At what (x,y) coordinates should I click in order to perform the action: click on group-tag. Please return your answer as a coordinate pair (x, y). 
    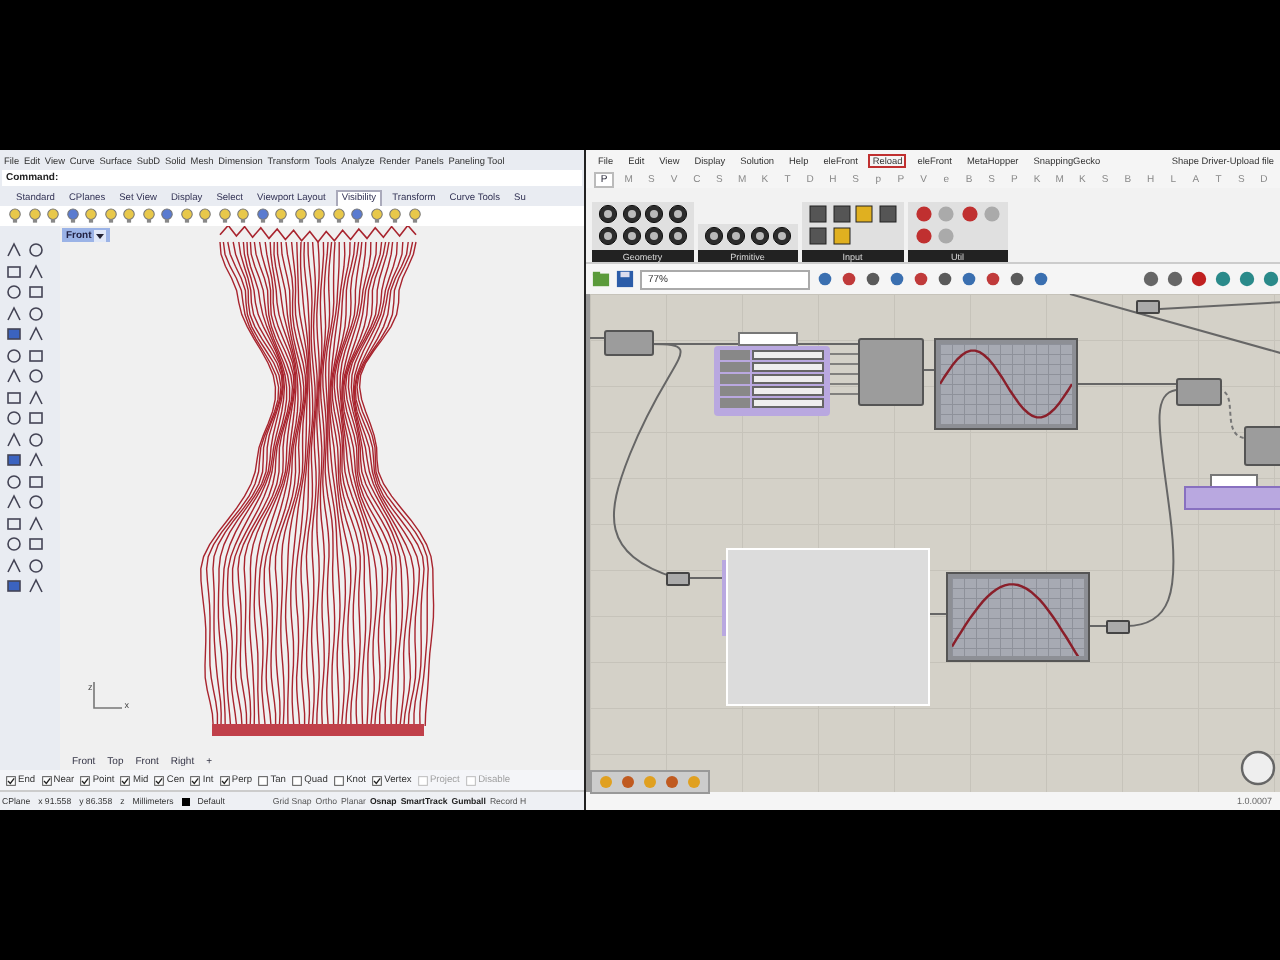
    Looking at the image, I should click on (768, 339).